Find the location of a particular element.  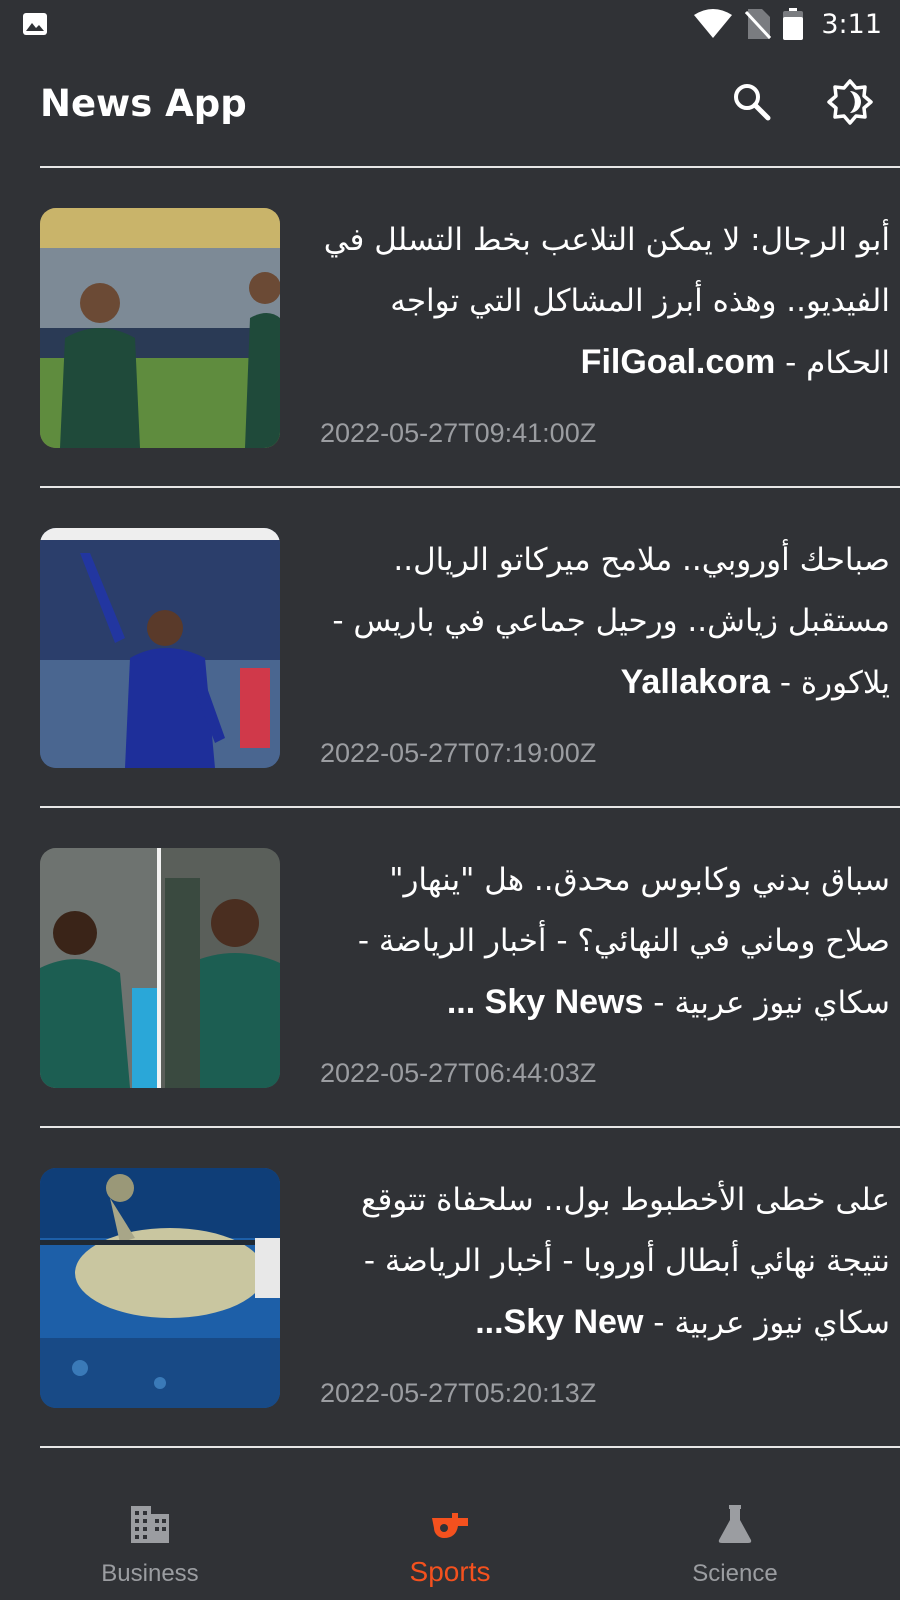

app-title: News App is located at coordinates (143, 103).